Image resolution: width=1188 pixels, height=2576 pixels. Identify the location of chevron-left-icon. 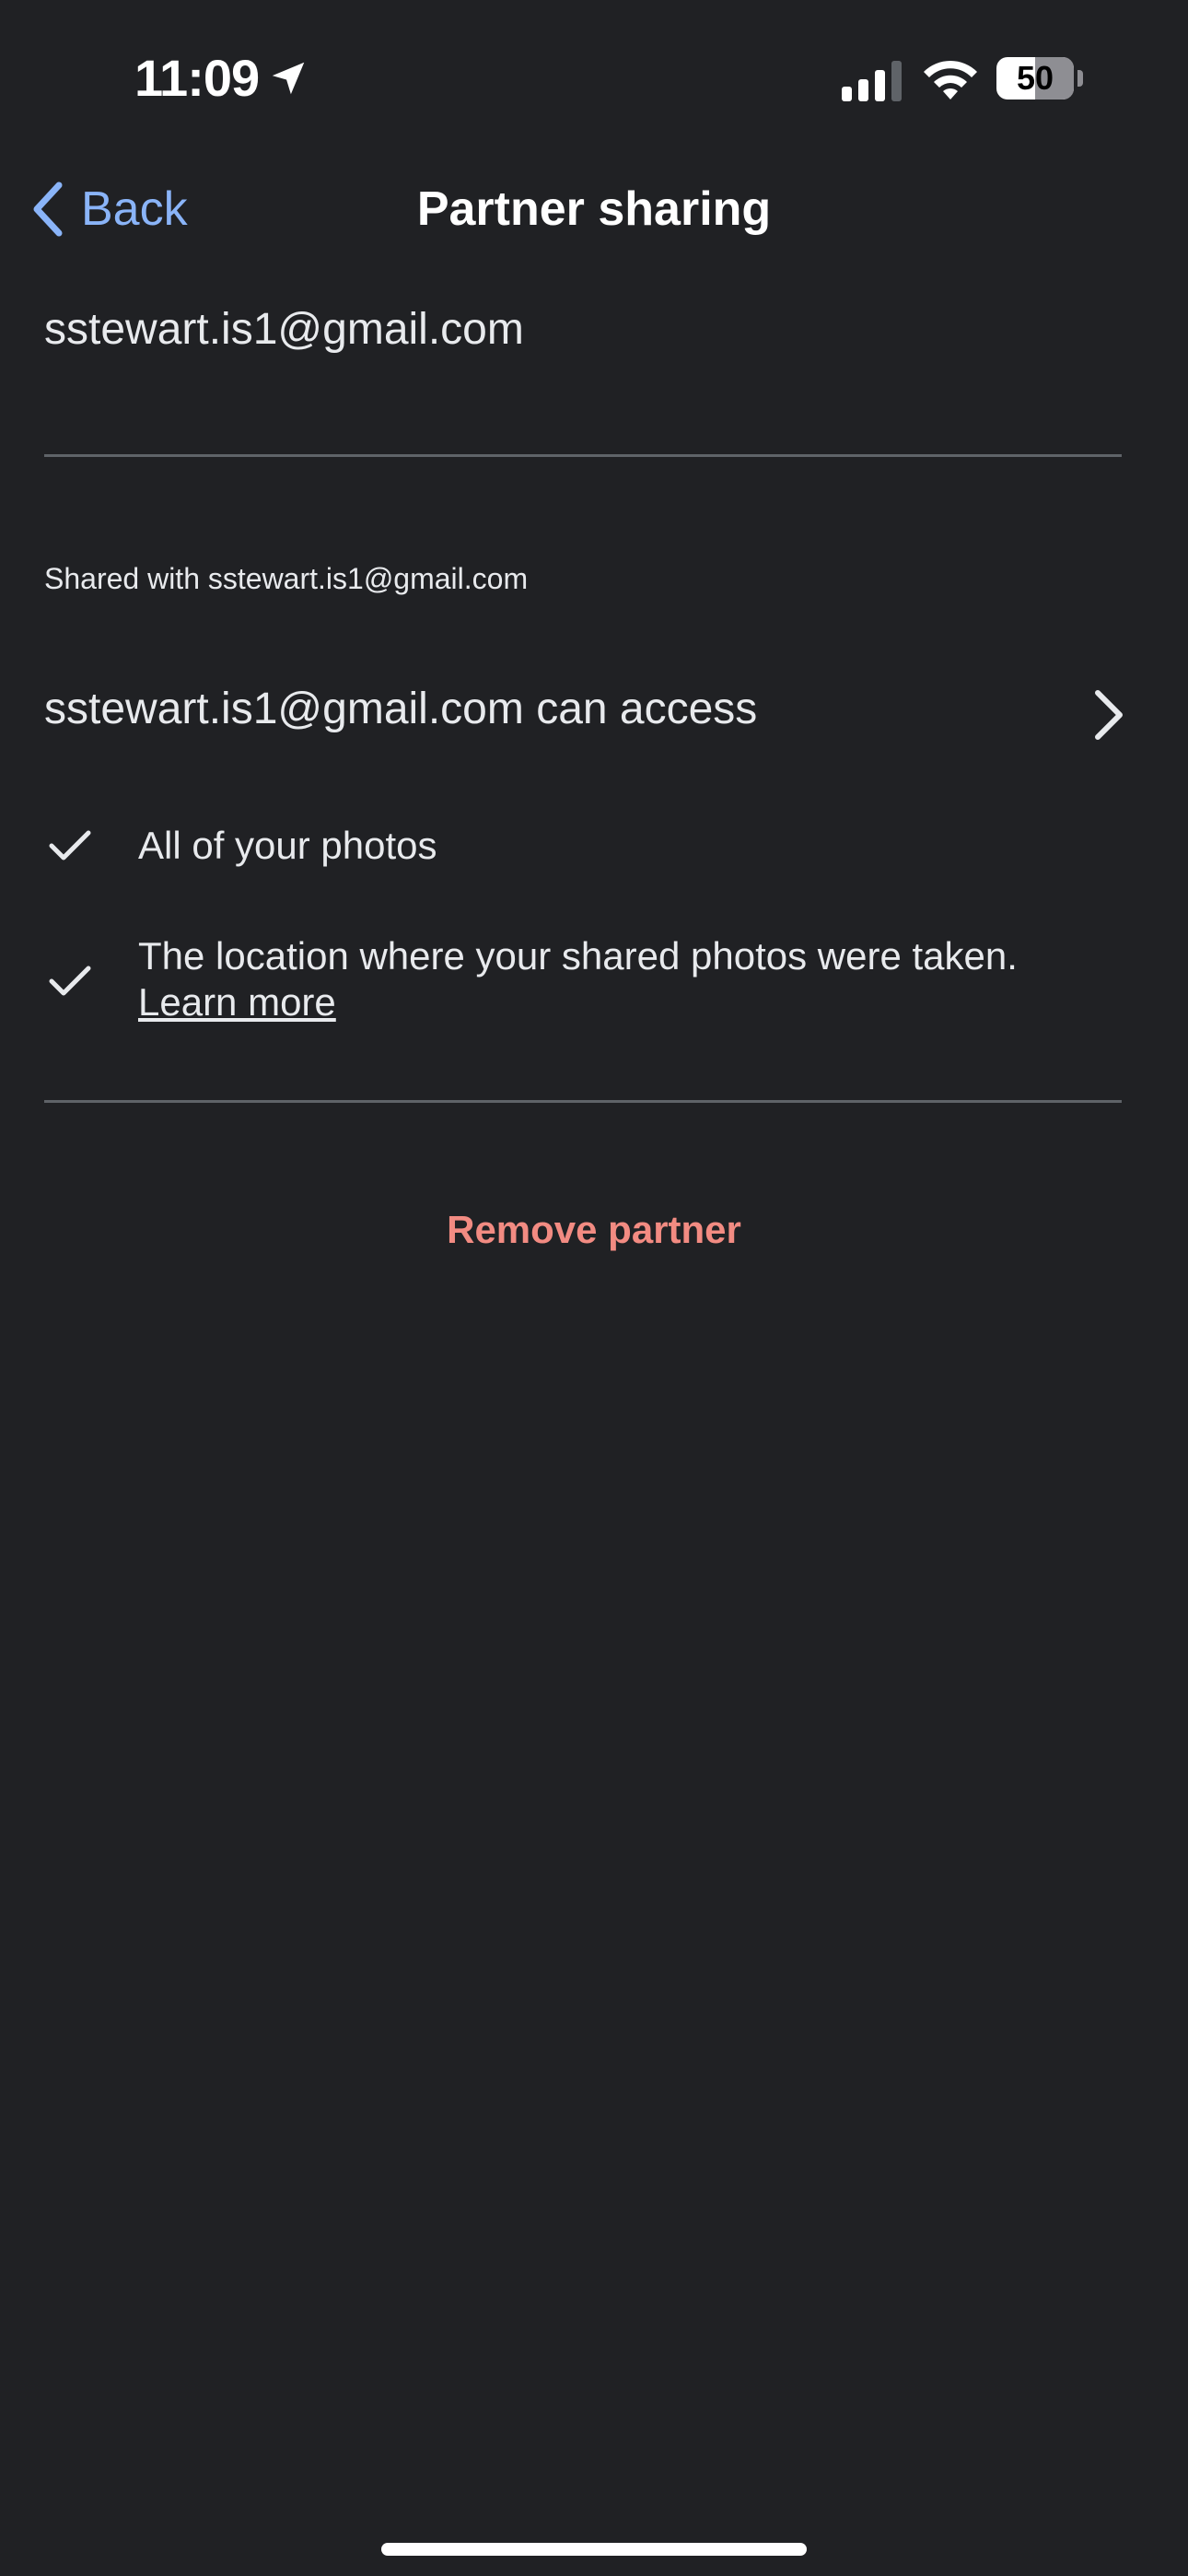
(48, 209).